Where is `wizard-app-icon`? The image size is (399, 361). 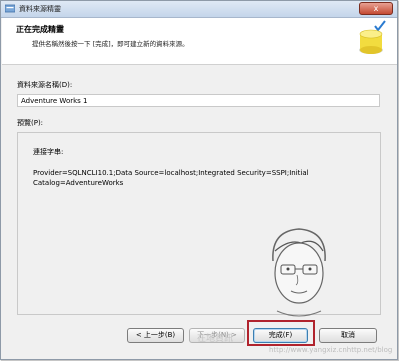 wizard-app-icon is located at coordinates (10, 8).